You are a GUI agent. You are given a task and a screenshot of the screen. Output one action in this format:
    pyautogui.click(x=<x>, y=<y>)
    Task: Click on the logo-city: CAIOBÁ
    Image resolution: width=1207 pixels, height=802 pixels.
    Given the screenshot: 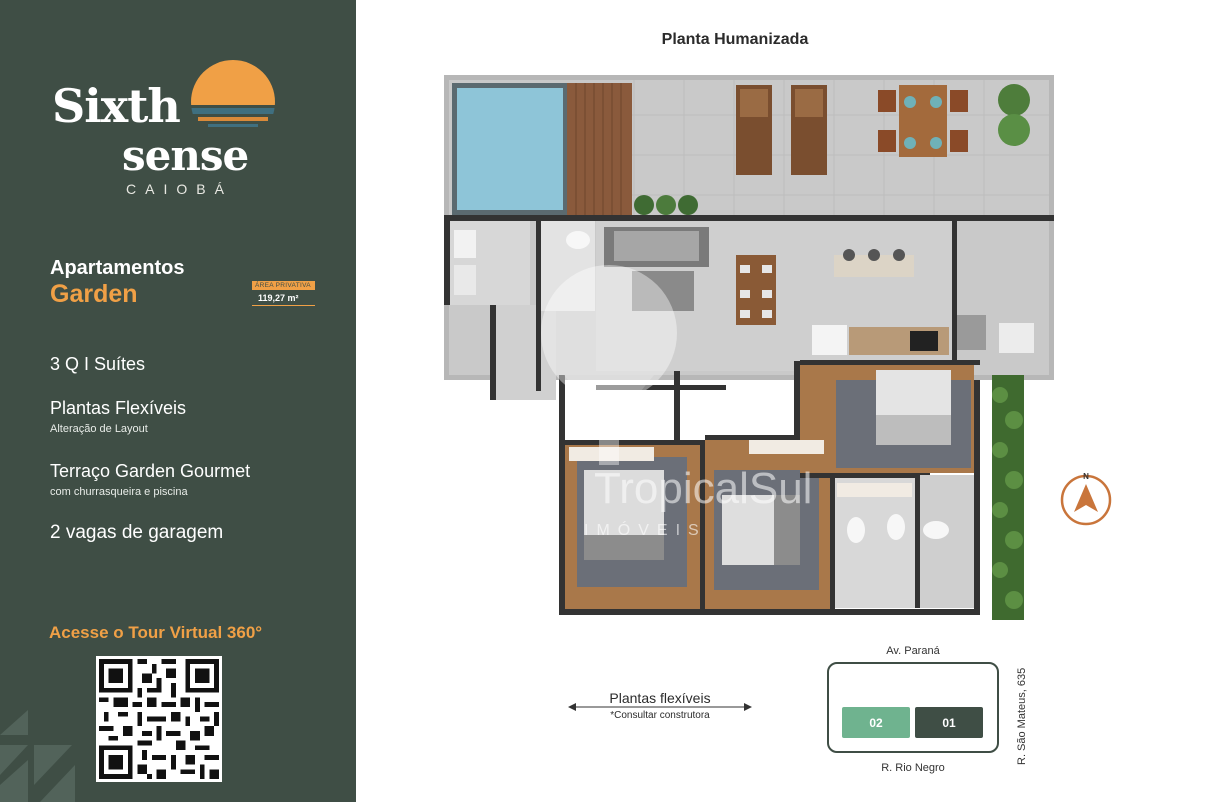 What is the action you would take?
    pyautogui.click(x=179, y=189)
    